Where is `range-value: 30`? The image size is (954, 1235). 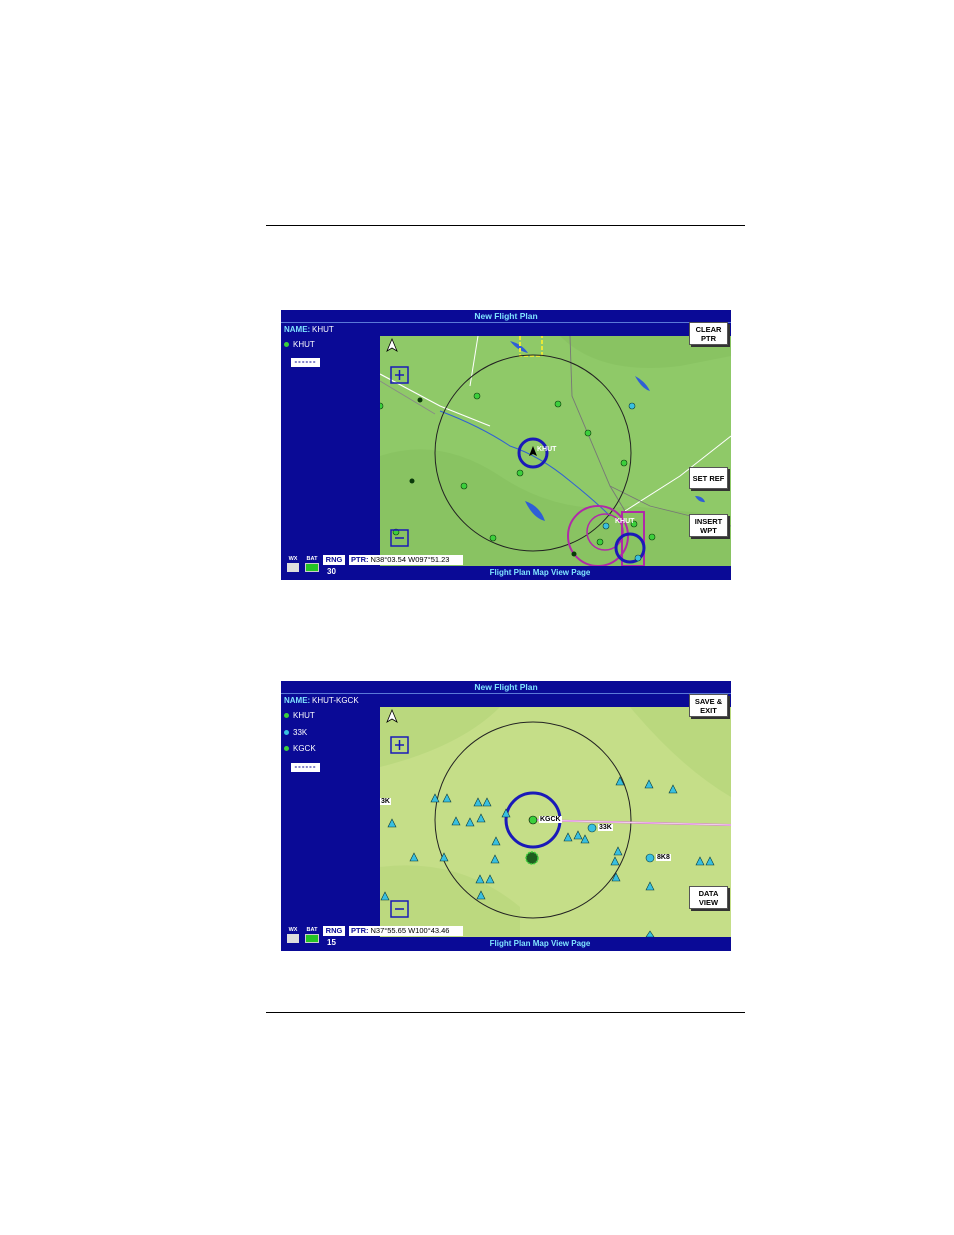 range-value: 30 is located at coordinates (331, 571).